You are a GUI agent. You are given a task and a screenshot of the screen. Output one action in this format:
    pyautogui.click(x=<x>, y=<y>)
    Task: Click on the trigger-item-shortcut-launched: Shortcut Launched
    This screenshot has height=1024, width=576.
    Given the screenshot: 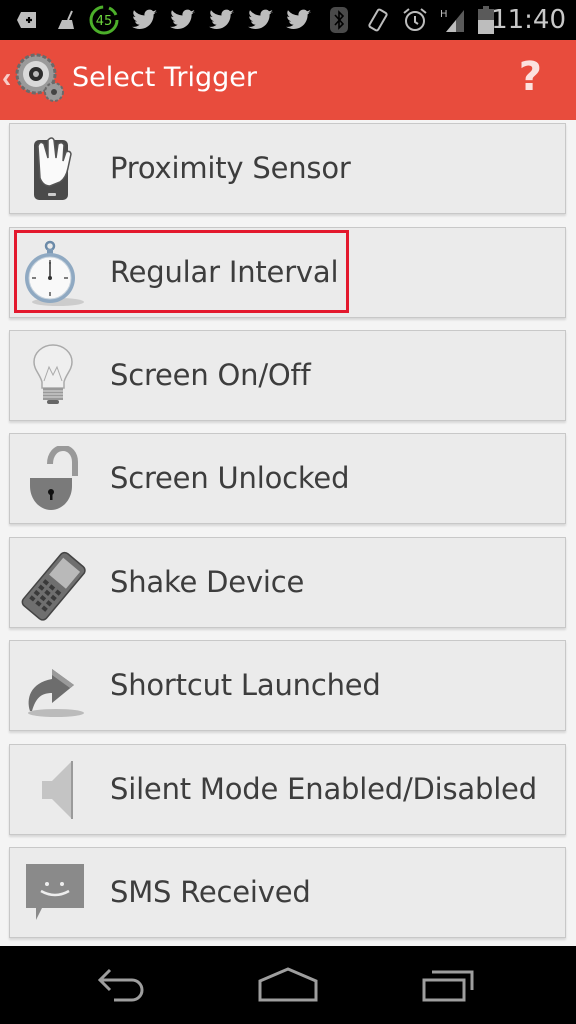 What is the action you would take?
    pyautogui.click(x=287, y=685)
    